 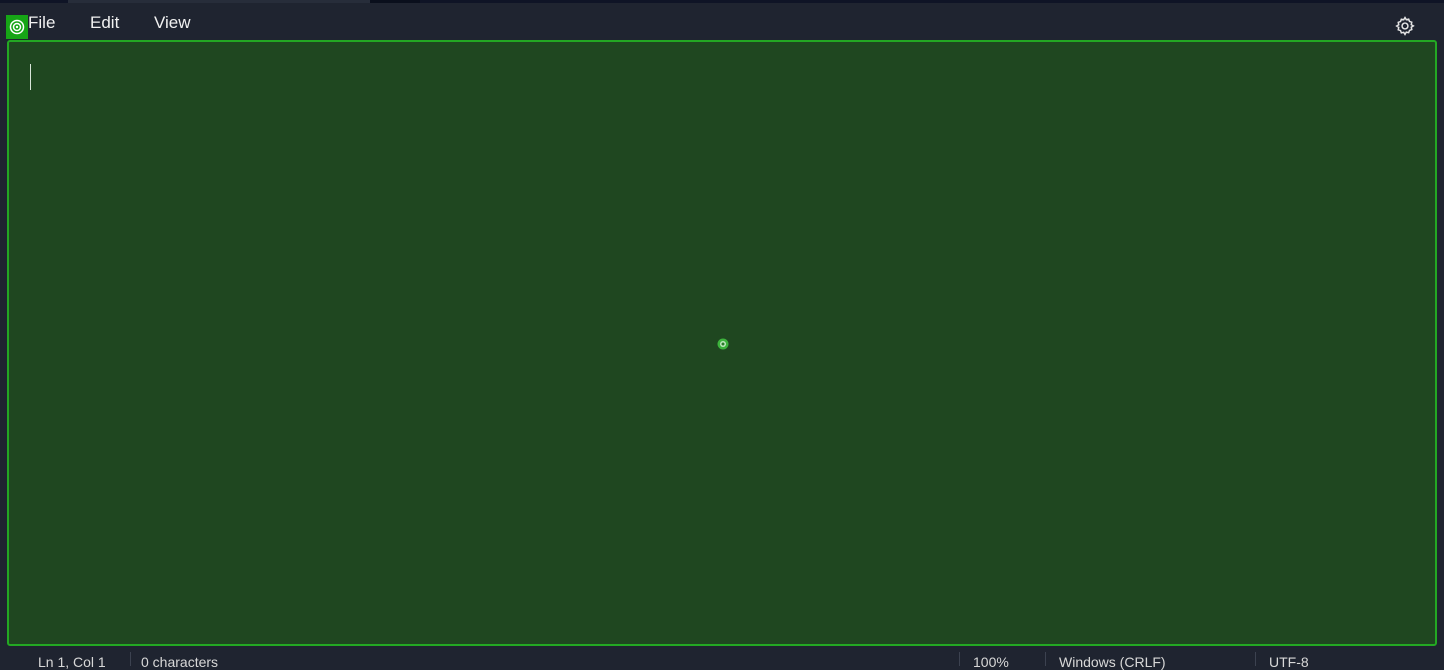 I want to click on encoding: UTF-8, so click(x=1289, y=662).